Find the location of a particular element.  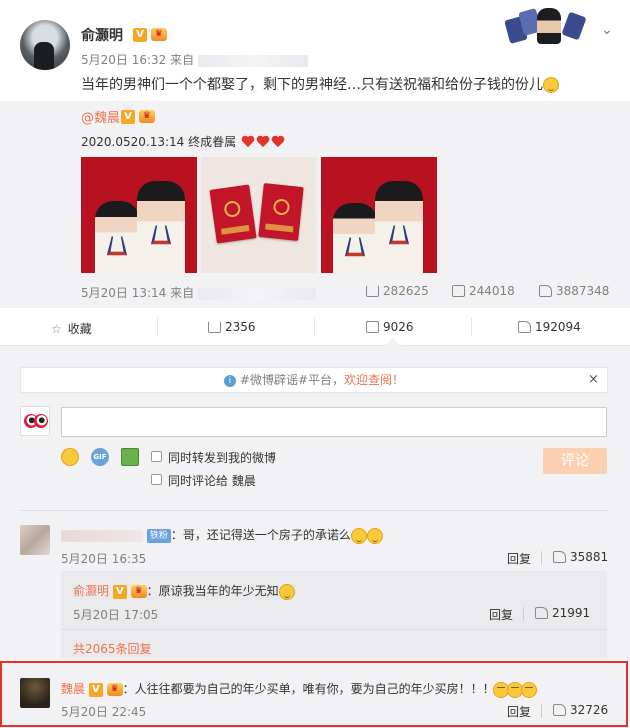

laugh-emoji-icon is located at coordinates (528, 689).